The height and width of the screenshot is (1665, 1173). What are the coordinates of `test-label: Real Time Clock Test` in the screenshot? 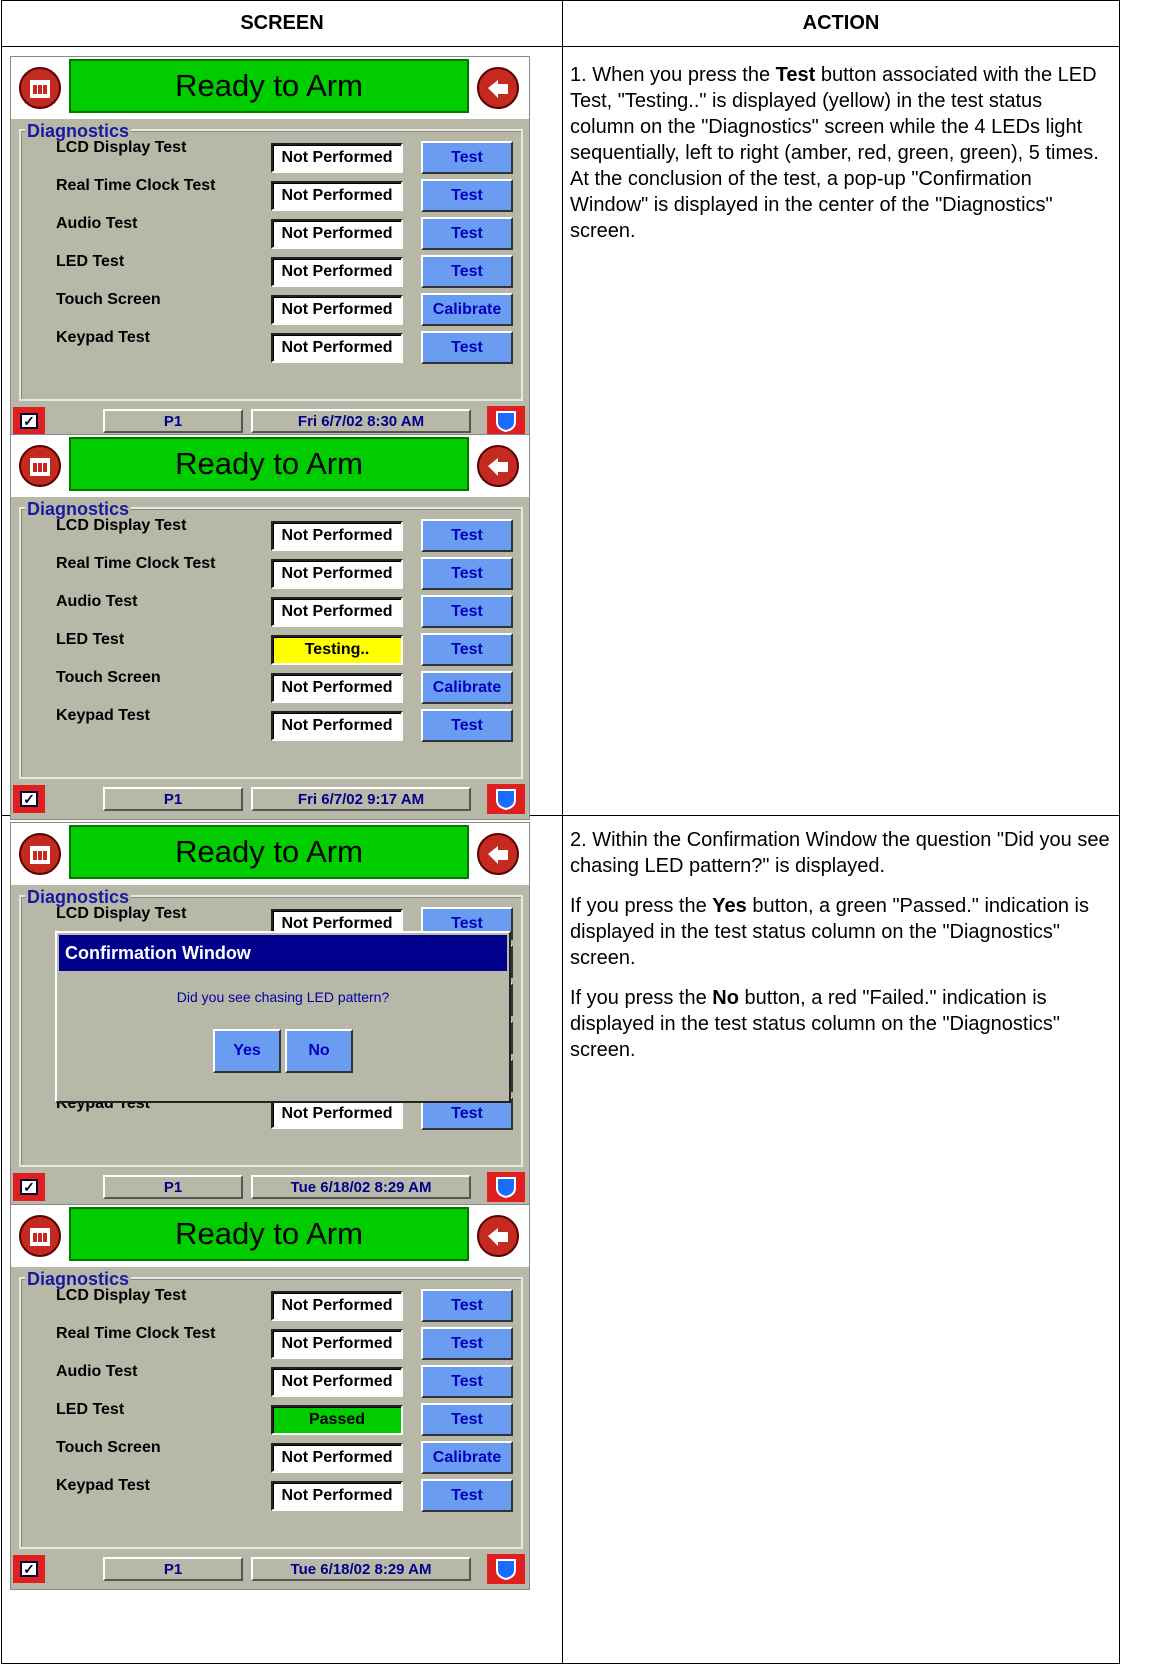 It's located at (136, 563).